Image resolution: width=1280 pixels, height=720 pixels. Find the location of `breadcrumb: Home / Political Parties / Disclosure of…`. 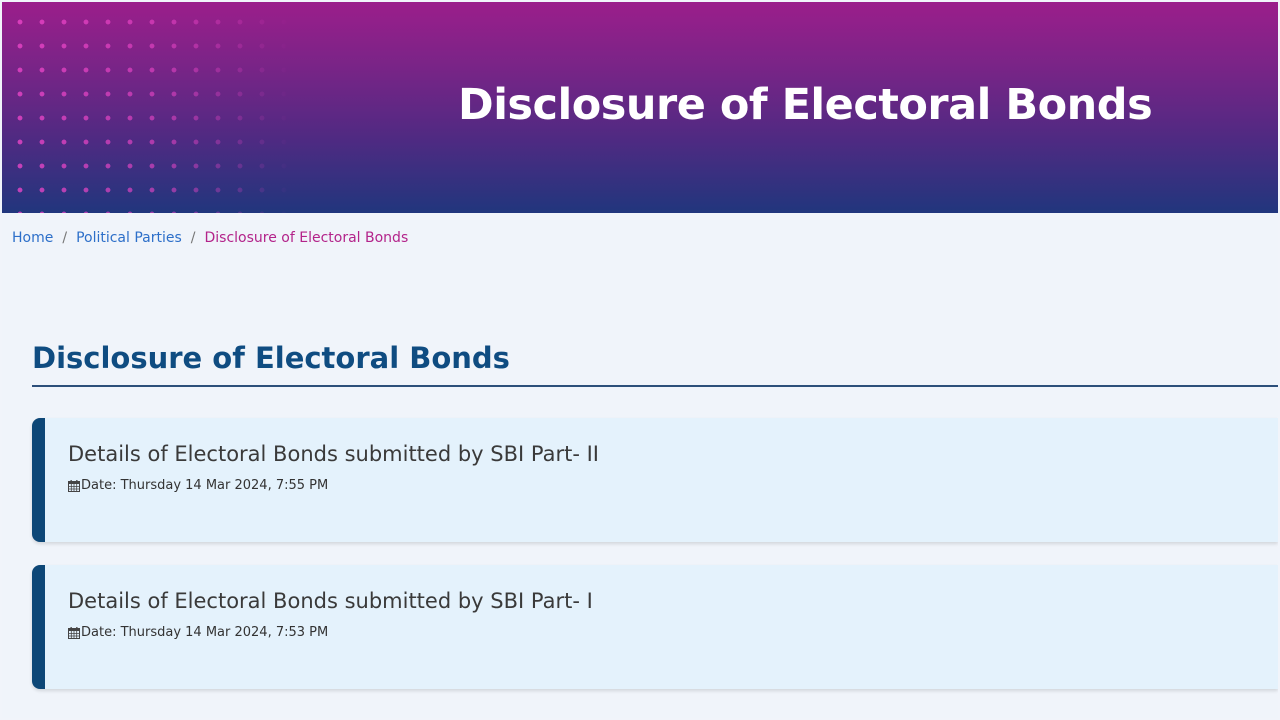

breadcrumb: Home / Political Parties / Disclosure of… is located at coordinates (210, 238).